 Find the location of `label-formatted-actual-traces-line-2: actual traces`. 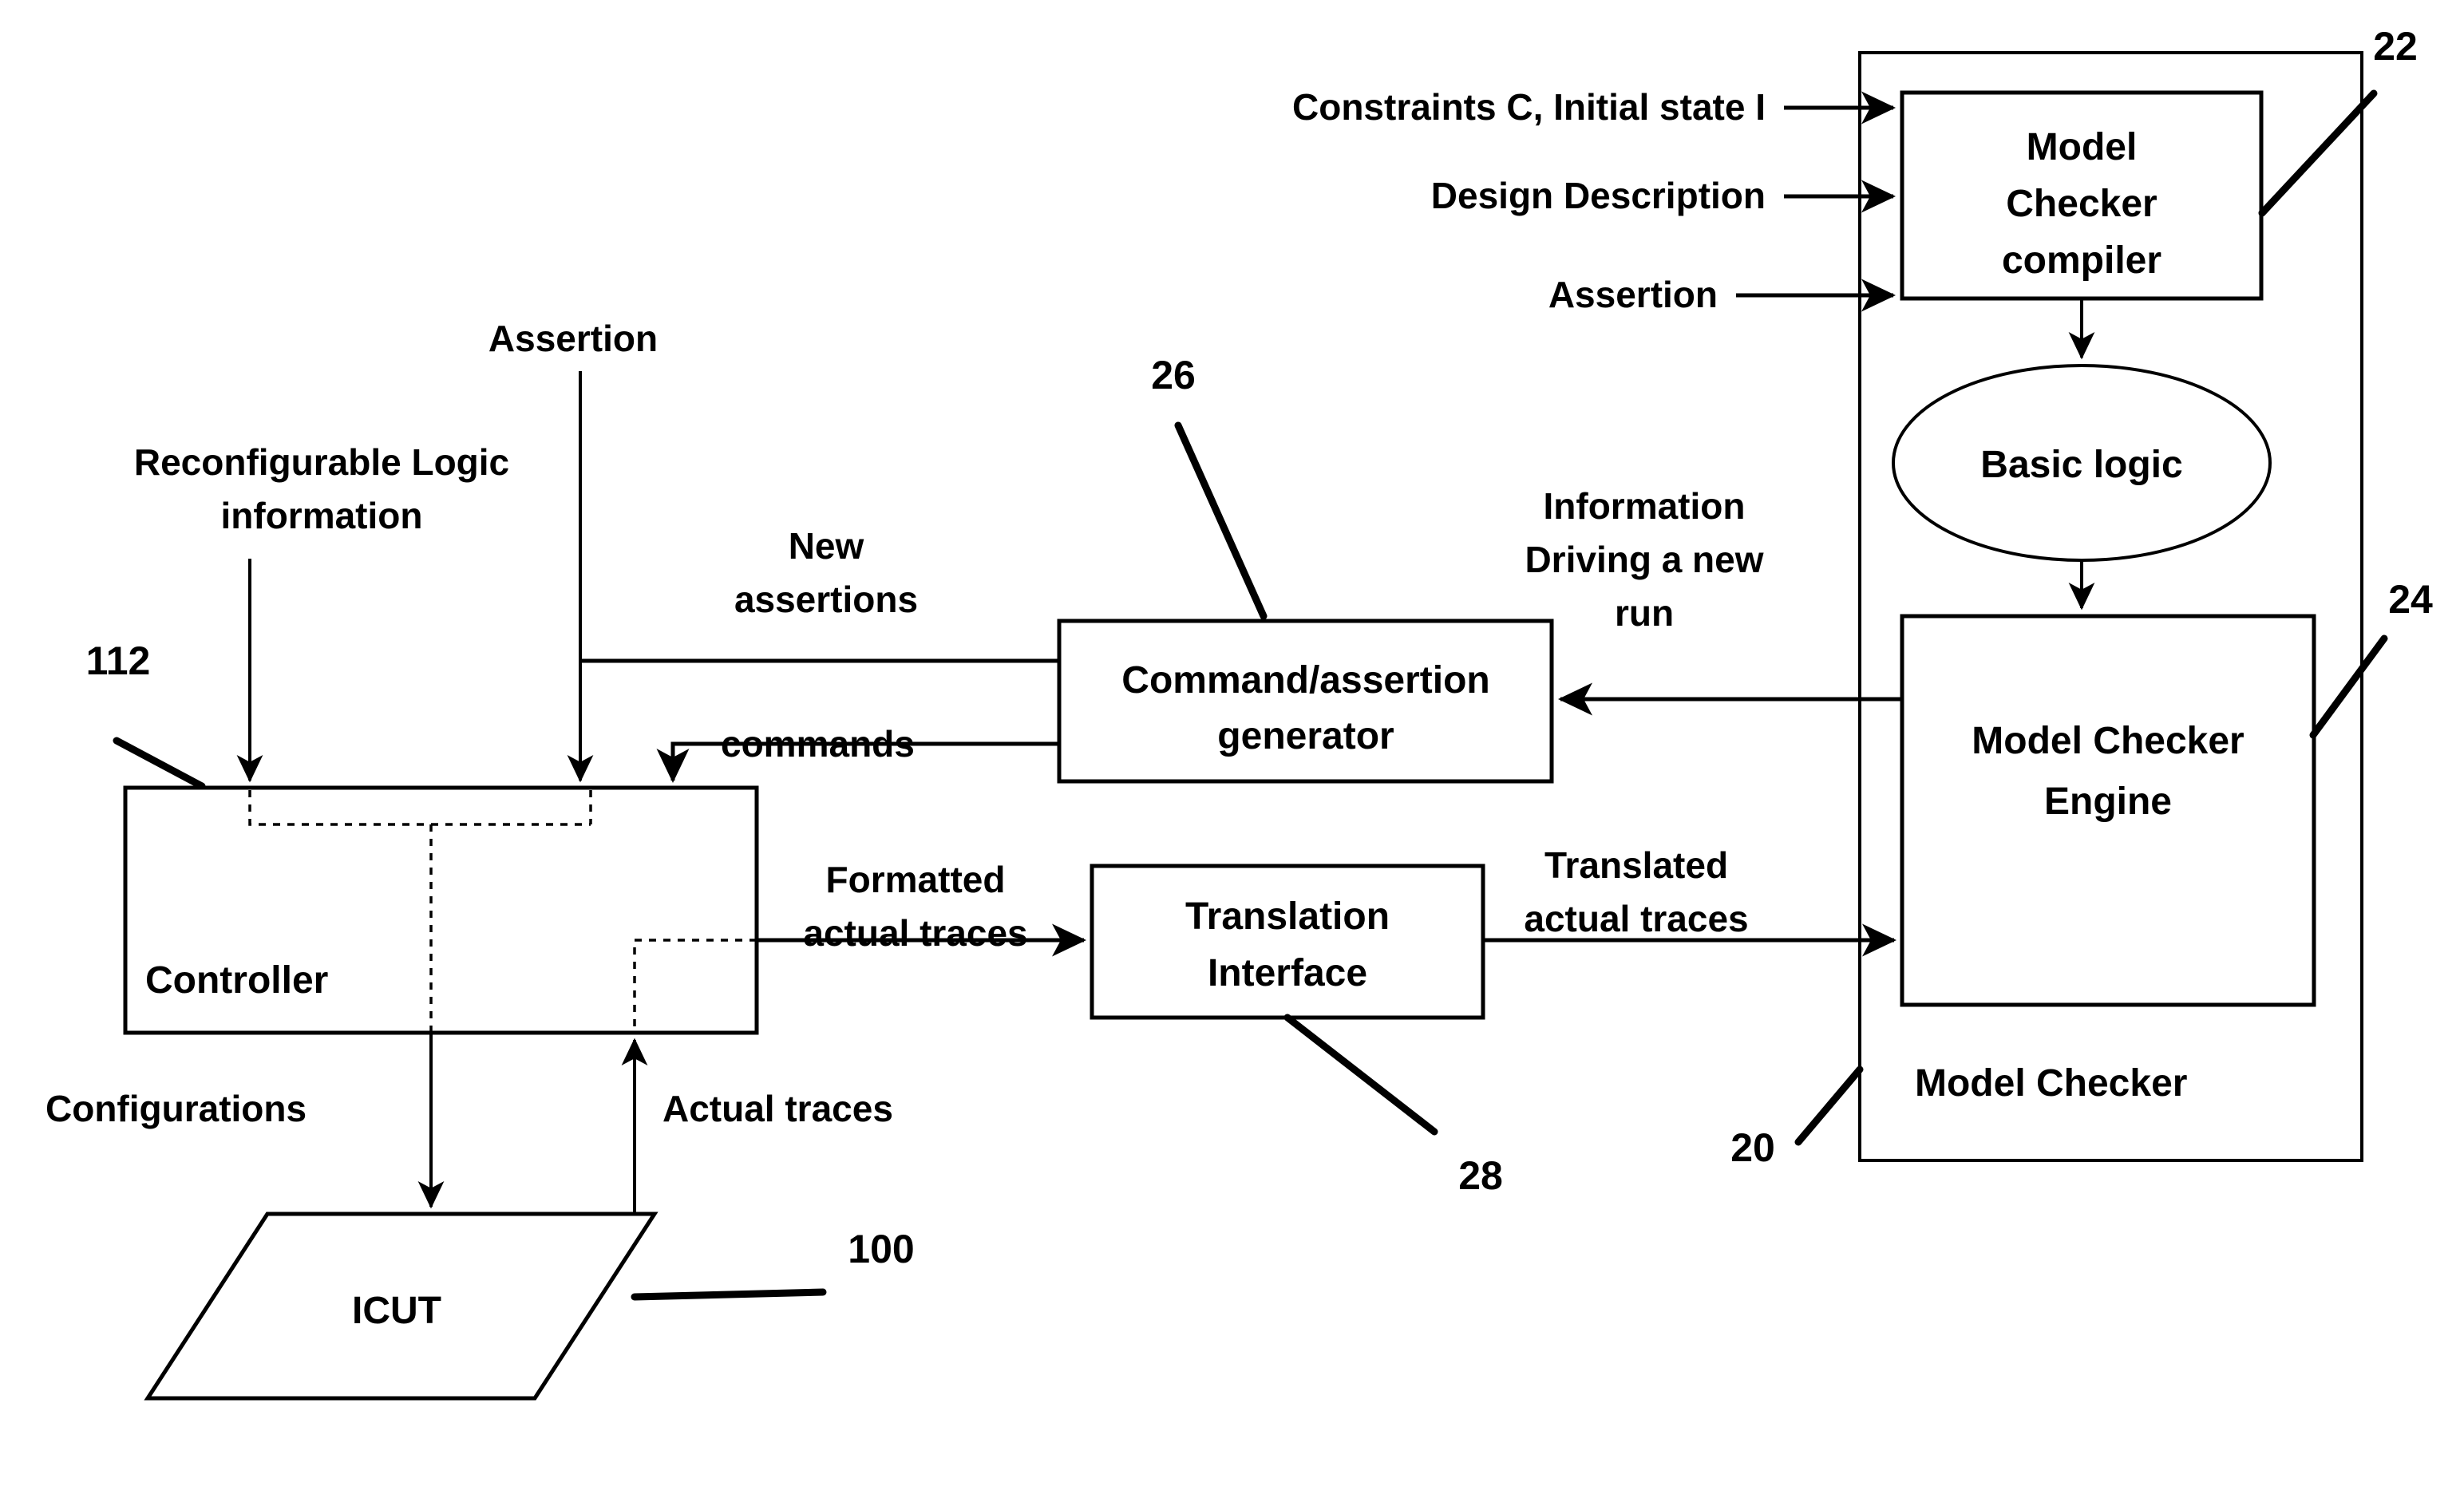

label-formatted-actual-traces-line-2: actual traces is located at coordinates (915, 933).